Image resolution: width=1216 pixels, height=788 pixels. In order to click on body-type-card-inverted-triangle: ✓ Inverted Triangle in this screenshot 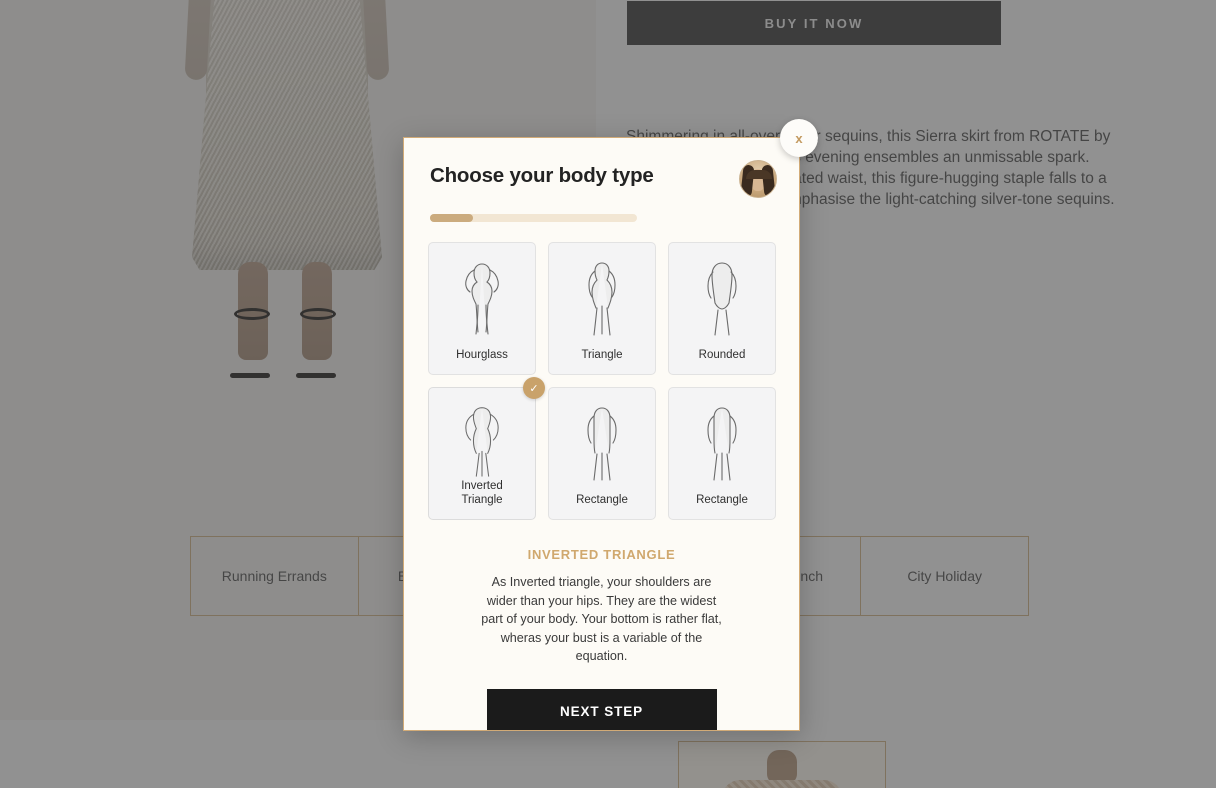, I will do `click(486, 448)`.